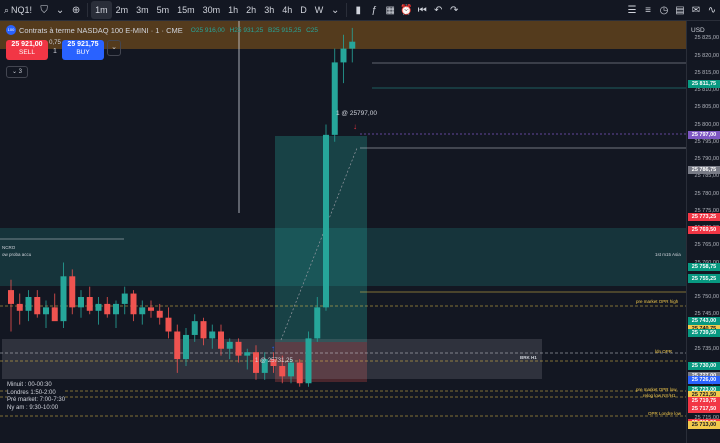 This screenshot has height=443, width=720. Describe the element at coordinates (704, 170) in the screenshot. I see `price-badge: 25 786,75` at that location.